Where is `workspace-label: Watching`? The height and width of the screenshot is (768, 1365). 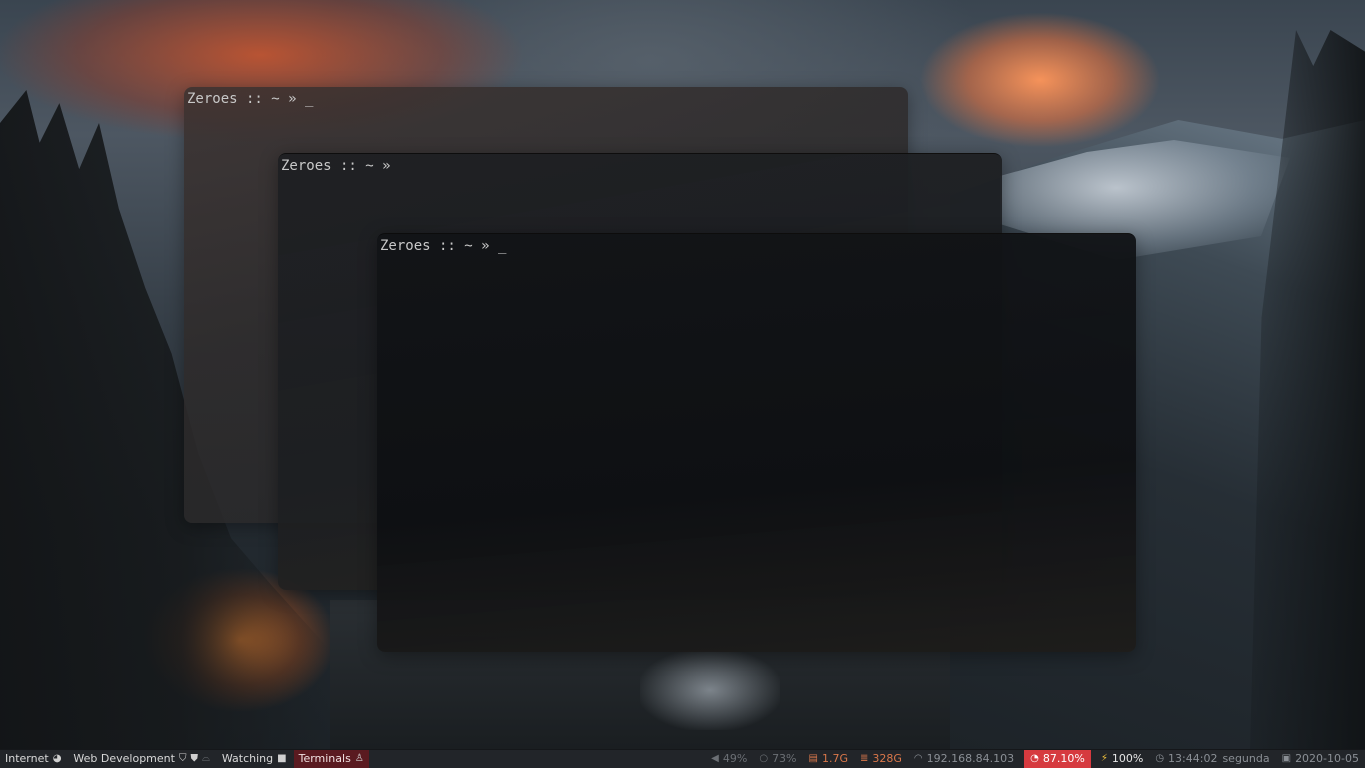
workspace-label: Watching is located at coordinates (247, 758).